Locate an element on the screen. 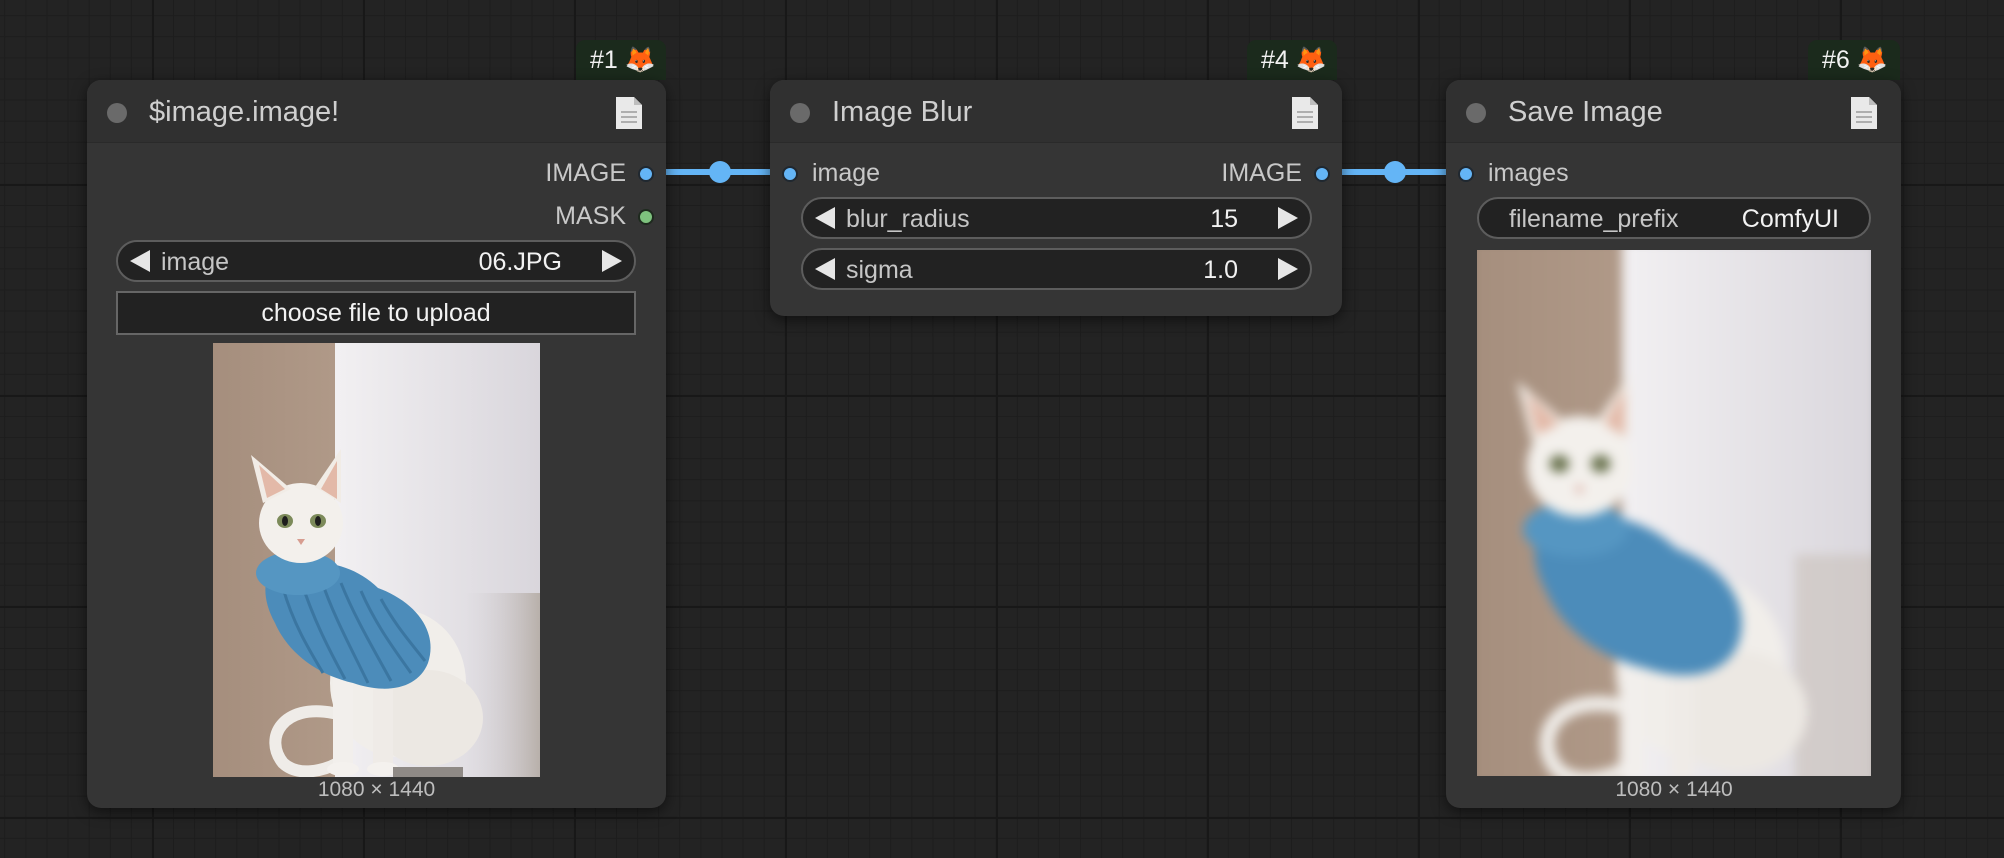 This screenshot has height=858, width=2004. sigma-number-widget: sigma 1.0 is located at coordinates (1056, 269).